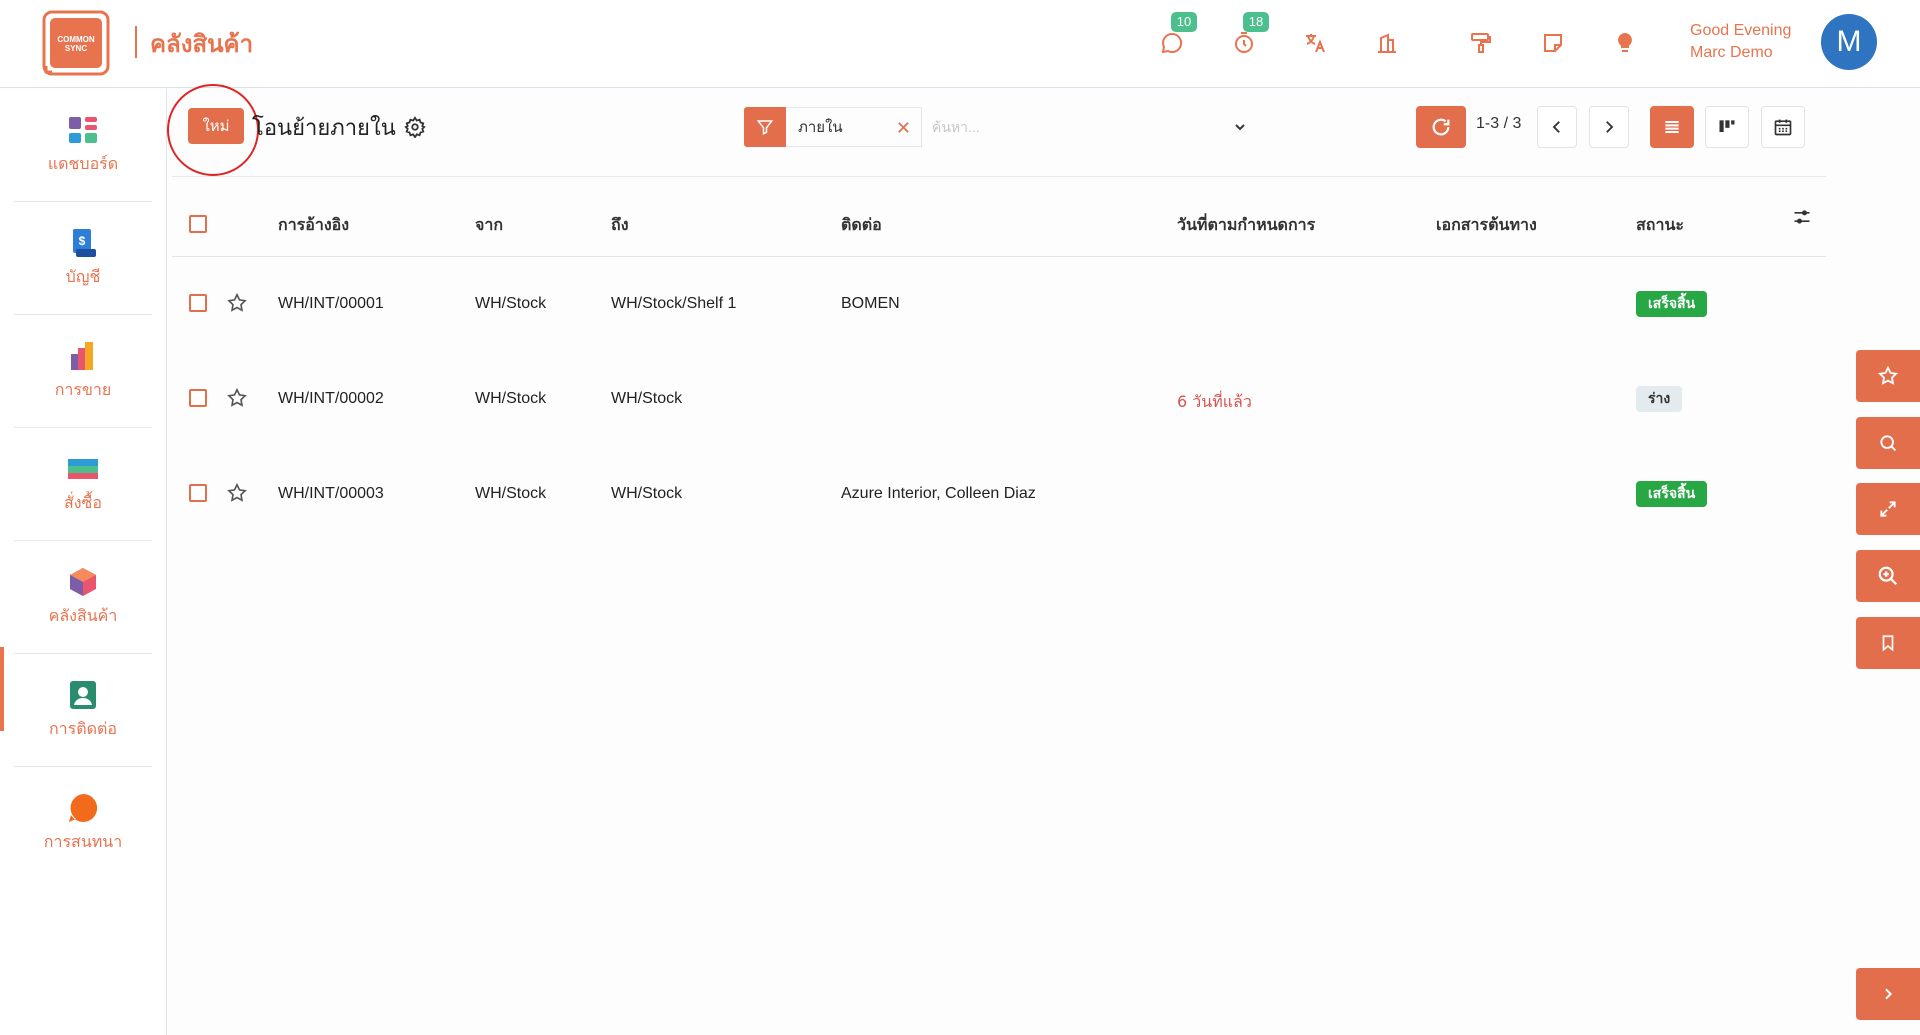 This screenshot has height=1035, width=1920. What do you see at coordinates (1315, 43) in the screenshot?
I see `translate-icon` at bounding box center [1315, 43].